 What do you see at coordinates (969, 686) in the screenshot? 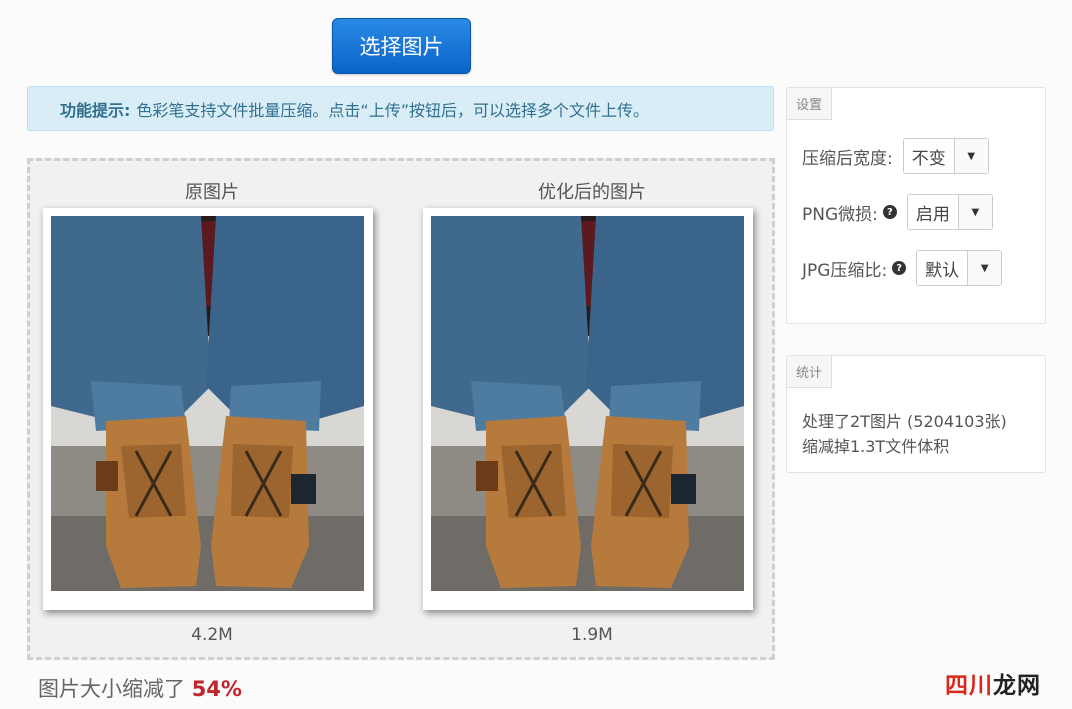
I see `watermark-part1: 四川` at bounding box center [969, 686].